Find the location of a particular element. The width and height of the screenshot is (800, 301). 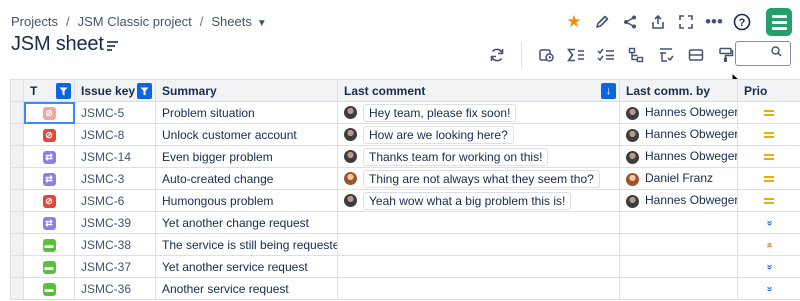

priority-cell: « is located at coordinates (768, 244).